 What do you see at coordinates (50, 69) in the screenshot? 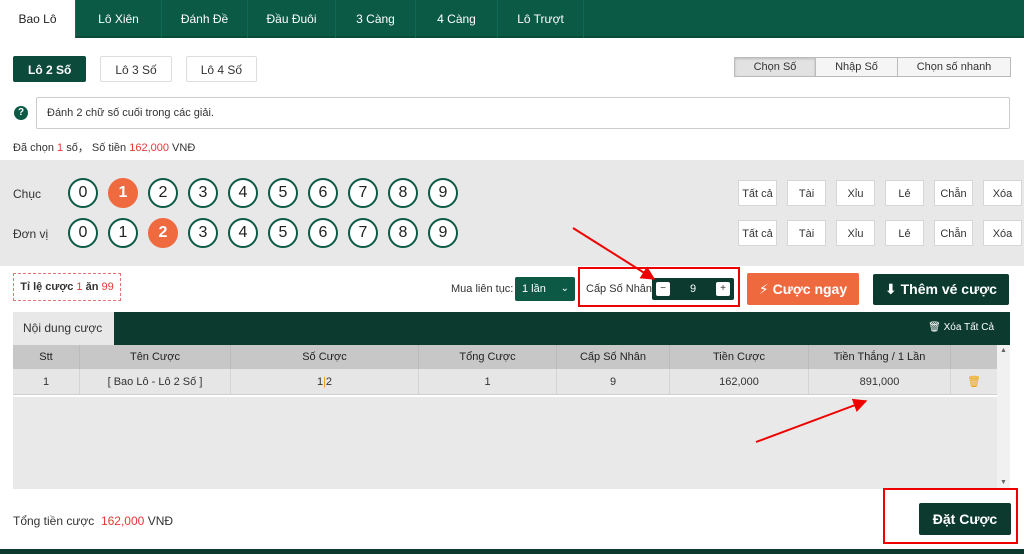
I see `subtab-lo-2-so: Lô 2 Số` at bounding box center [50, 69].